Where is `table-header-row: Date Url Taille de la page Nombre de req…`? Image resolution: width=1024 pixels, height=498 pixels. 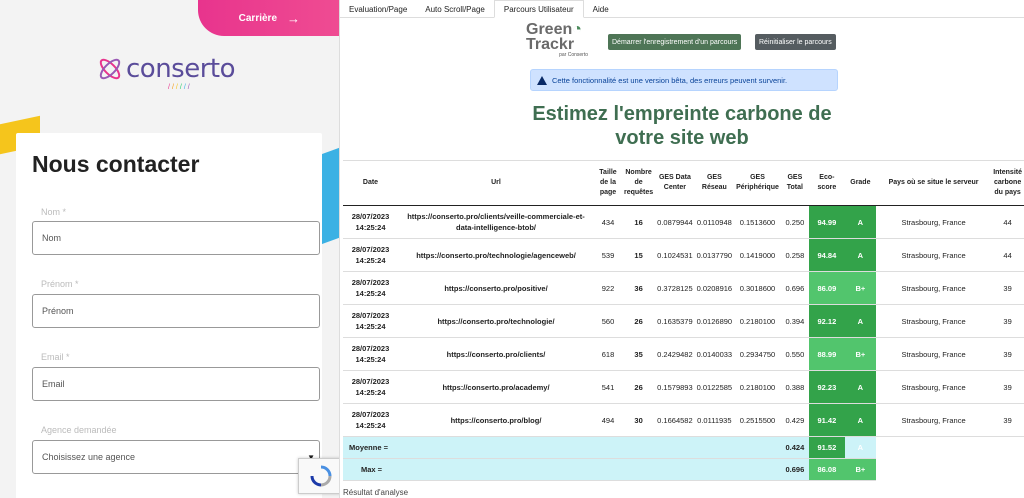
table-header-row: Date Url Taille de la page Nombre de req… is located at coordinates (683, 183).